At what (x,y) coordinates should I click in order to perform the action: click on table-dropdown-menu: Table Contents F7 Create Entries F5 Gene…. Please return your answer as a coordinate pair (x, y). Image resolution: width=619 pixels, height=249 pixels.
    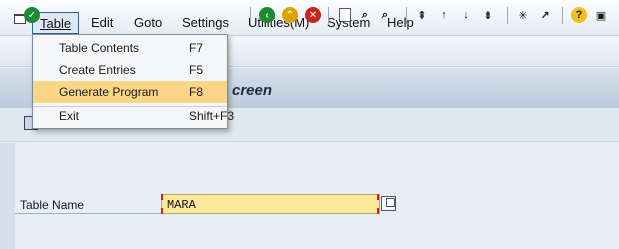
    Looking at the image, I should click on (133, 81).